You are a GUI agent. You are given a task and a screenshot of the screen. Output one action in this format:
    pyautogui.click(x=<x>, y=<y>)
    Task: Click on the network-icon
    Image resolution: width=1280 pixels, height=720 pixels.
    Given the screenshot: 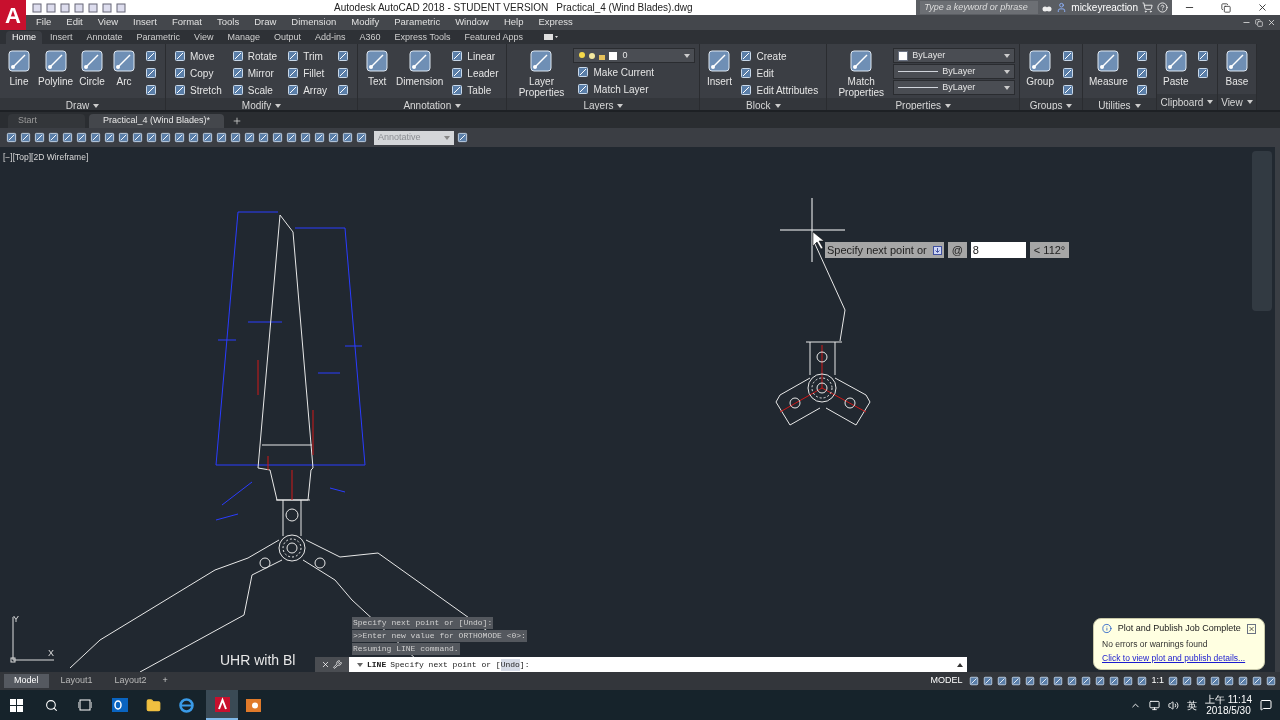 What is the action you would take?
    pyautogui.click(x=1154, y=705)
    